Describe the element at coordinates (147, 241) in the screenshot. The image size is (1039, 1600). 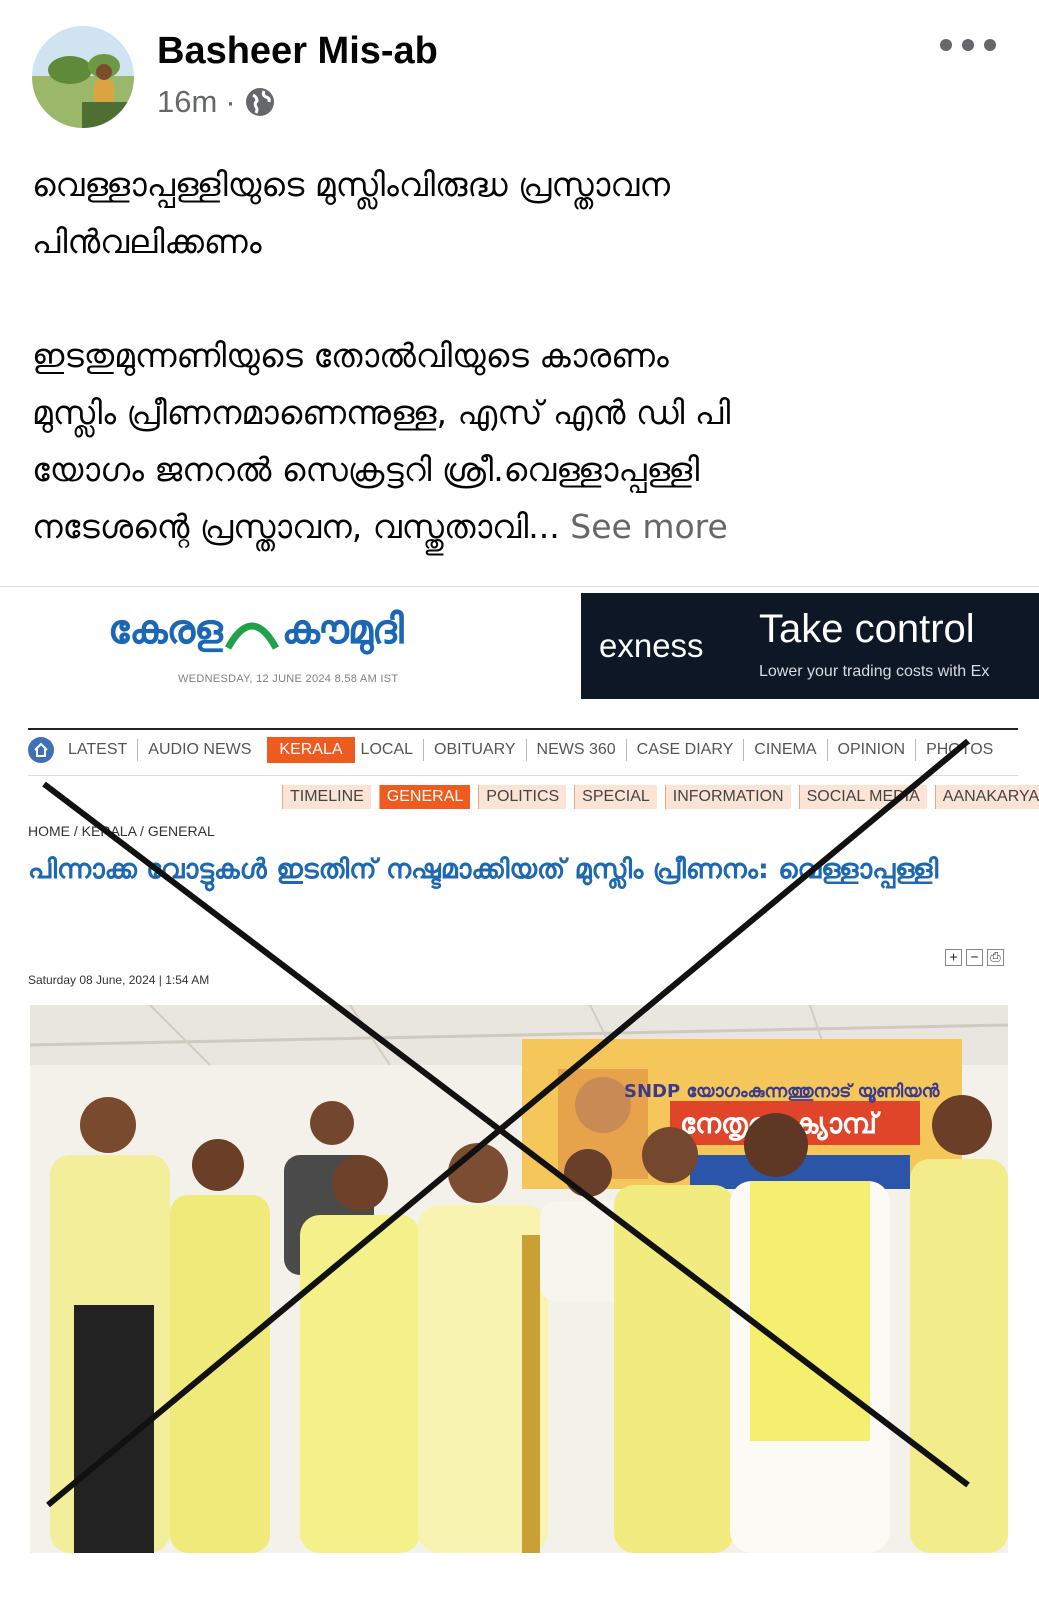
I see `post-text-line: പിൻവലിക്കണം` at that location.